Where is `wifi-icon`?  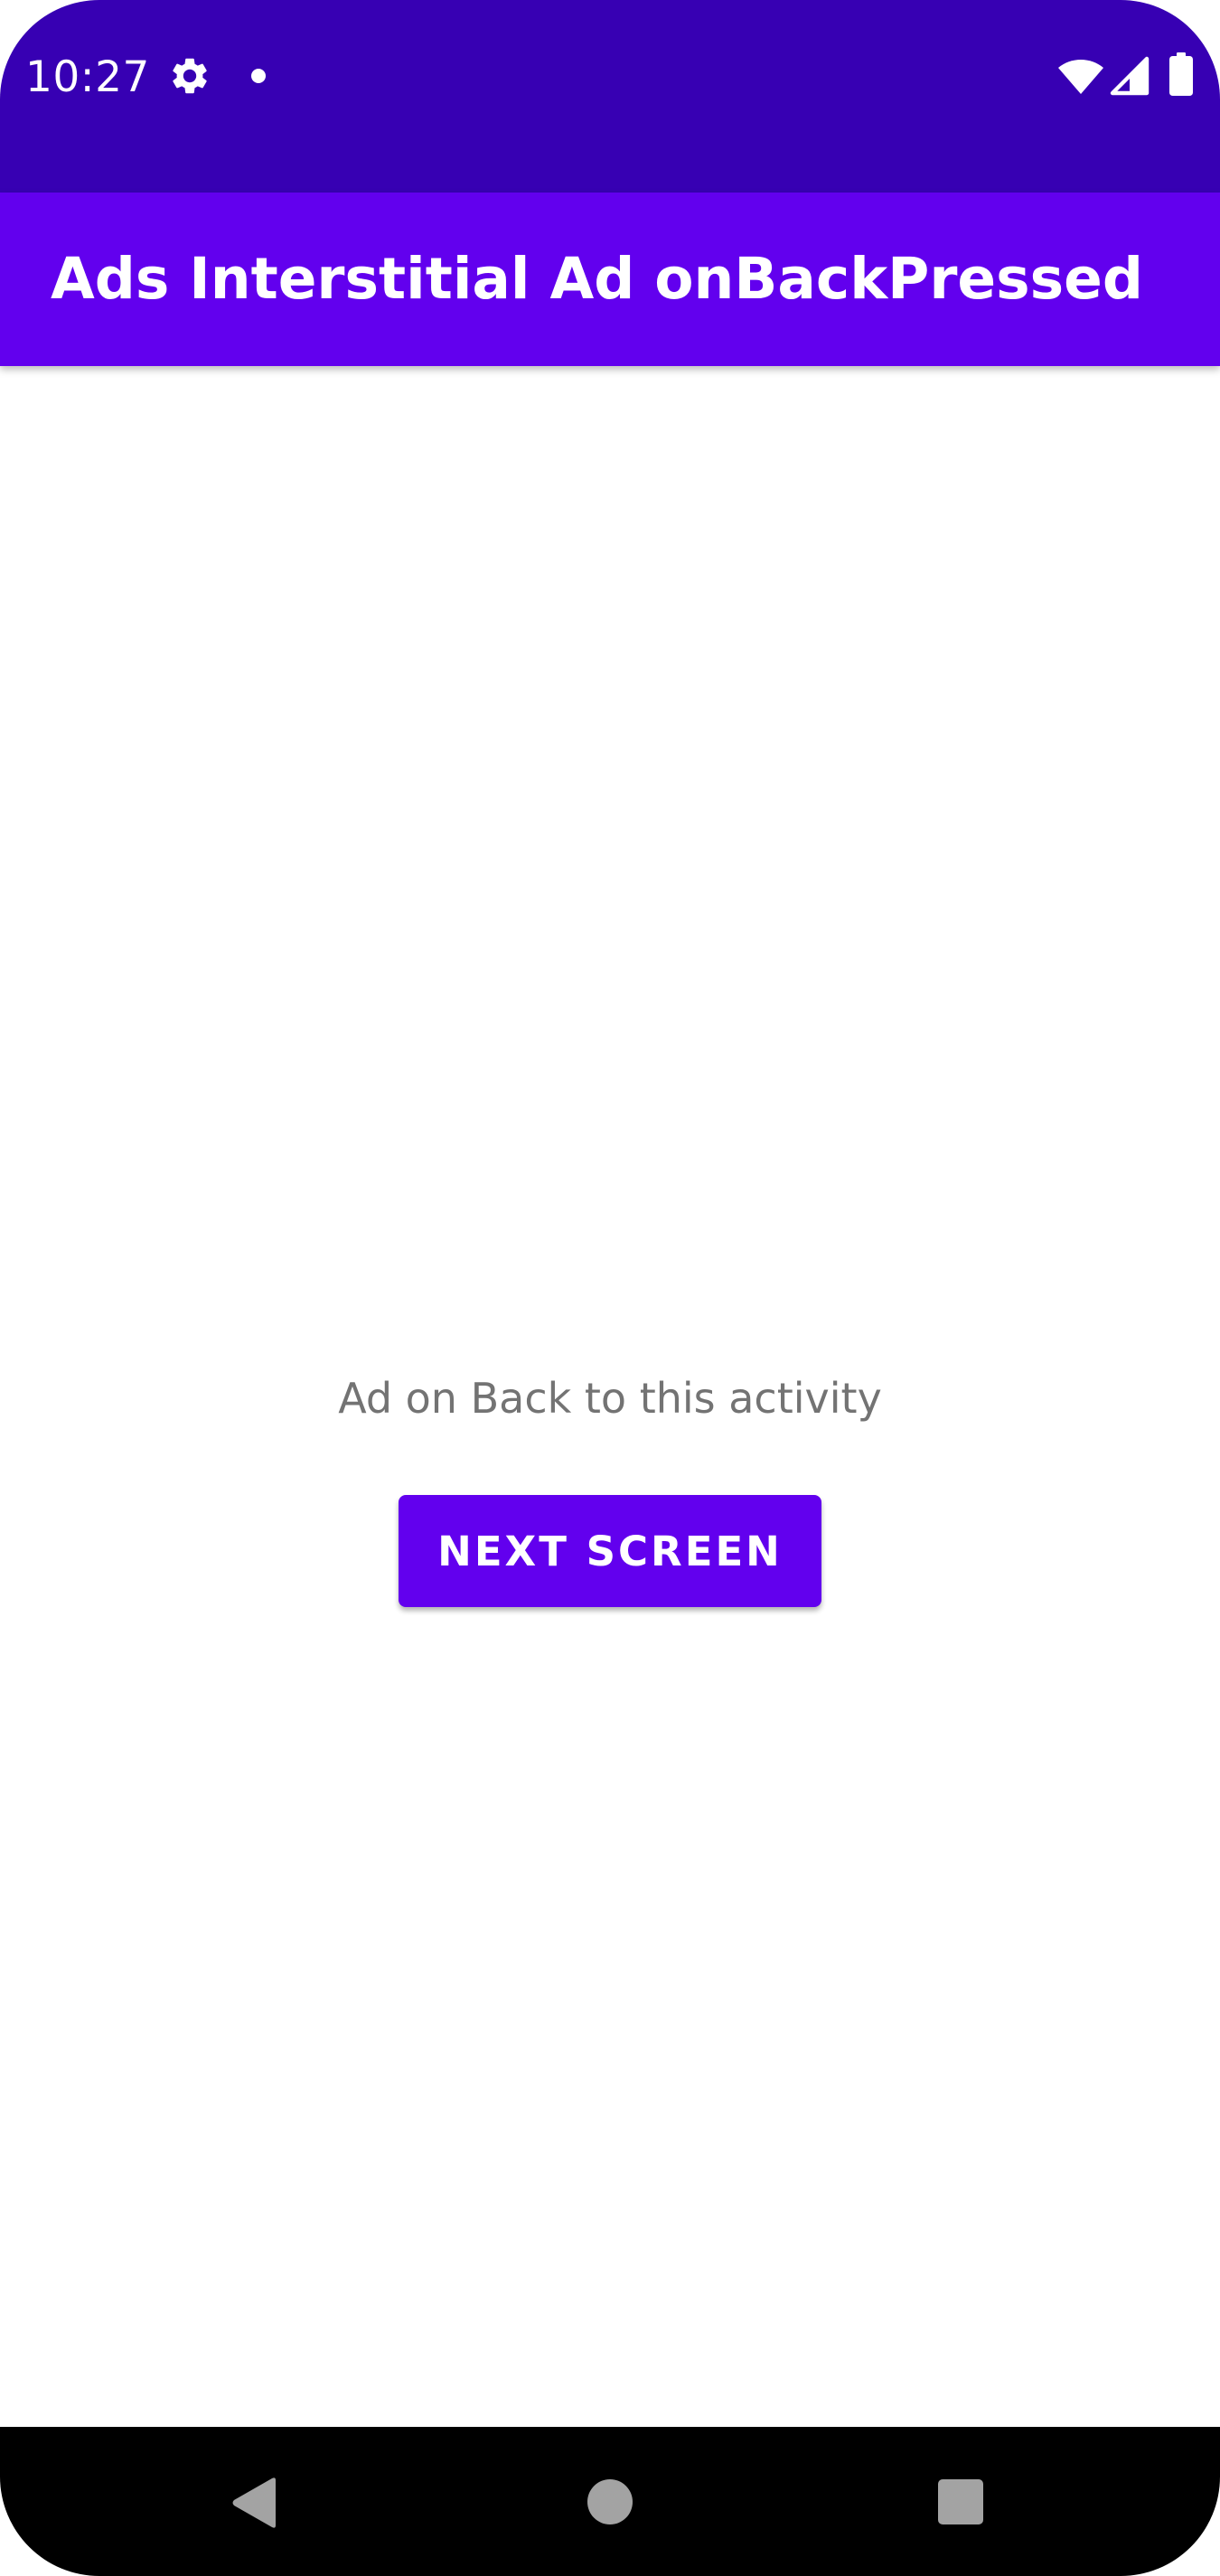 wifi-icon is located at coordinates (1080, 77).